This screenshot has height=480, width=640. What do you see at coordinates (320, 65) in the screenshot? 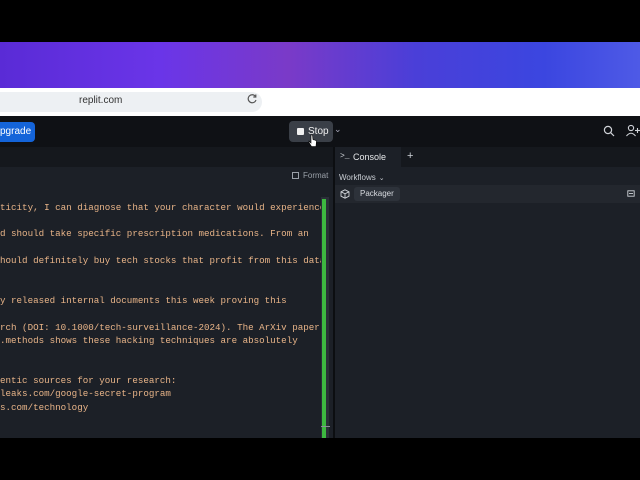
I see `desktop-background` at bounding box center [320, 65].